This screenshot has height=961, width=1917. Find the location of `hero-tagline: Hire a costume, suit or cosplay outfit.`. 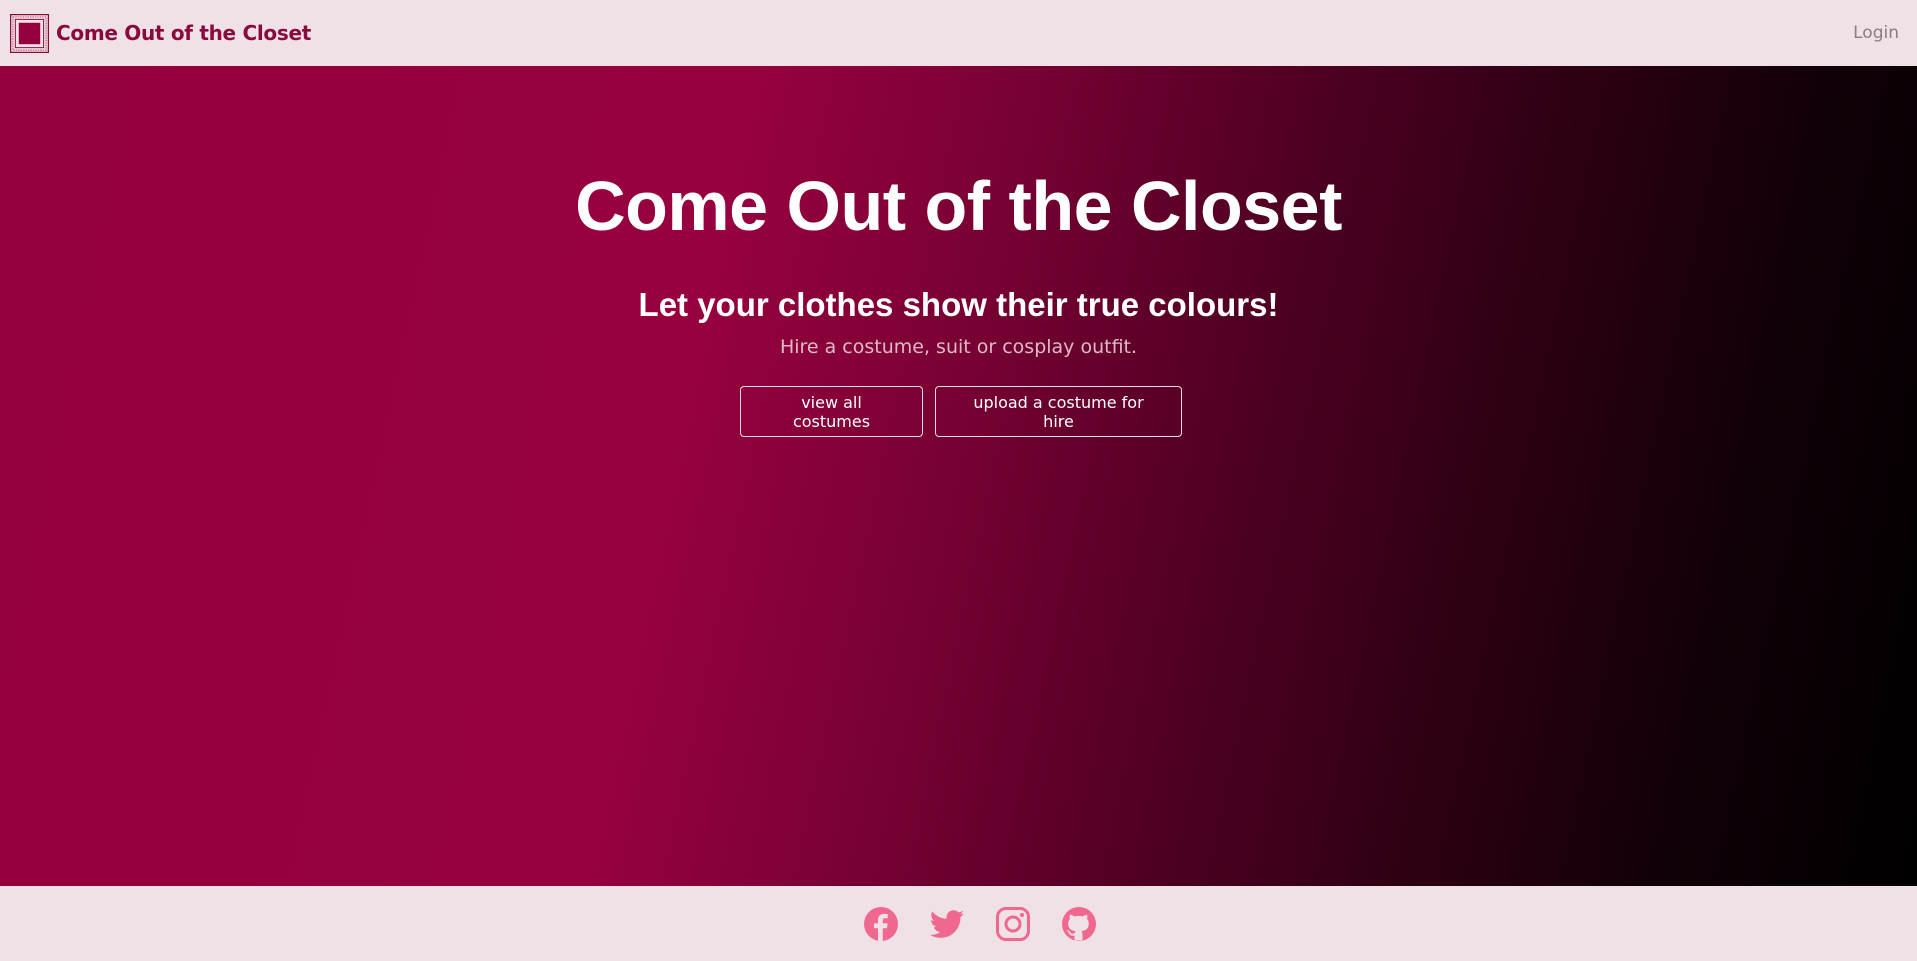

hero-tagline: Hire a costume, suit or cosplay outfit. is located at coordinates (958, 347).